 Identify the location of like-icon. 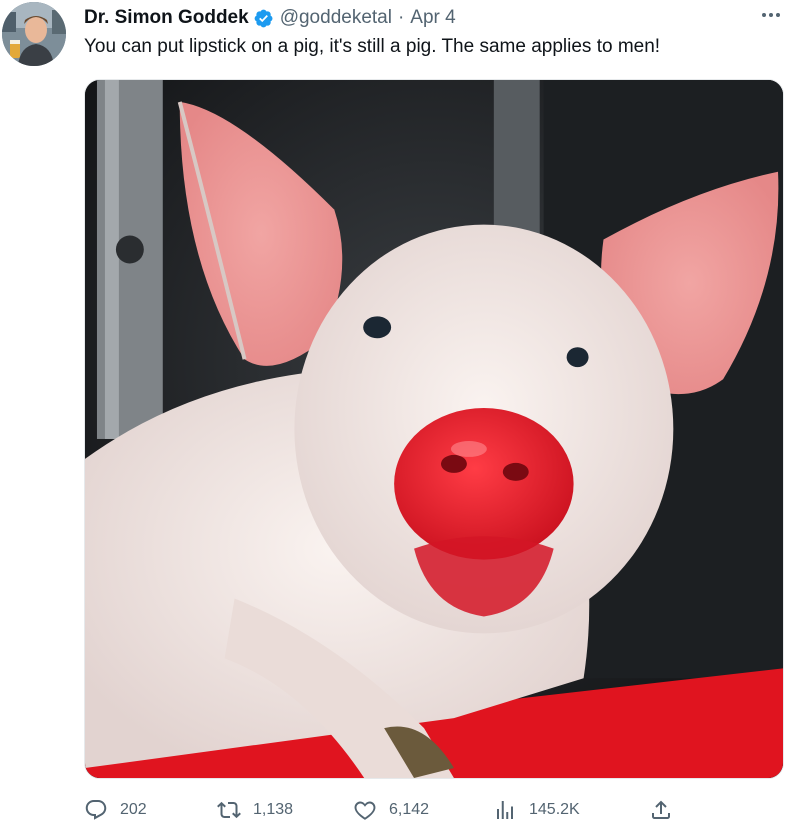
(365, 810).